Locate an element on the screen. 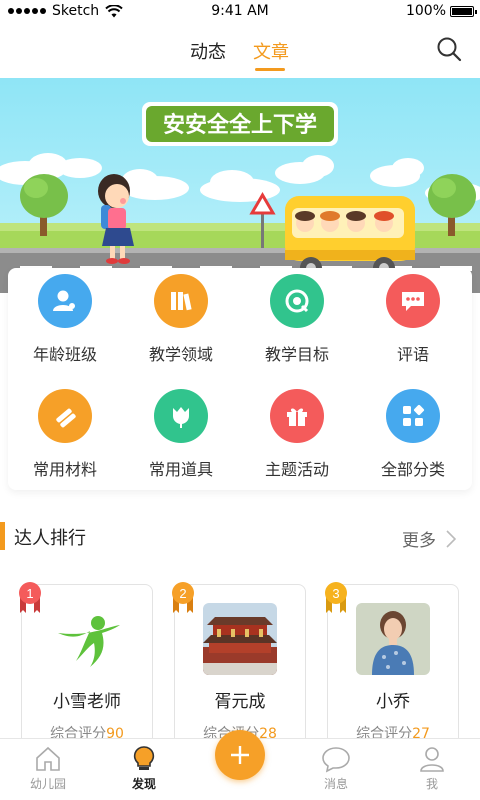 The image size is (480, 800). battery-icon is located at coordinates (463, 11).